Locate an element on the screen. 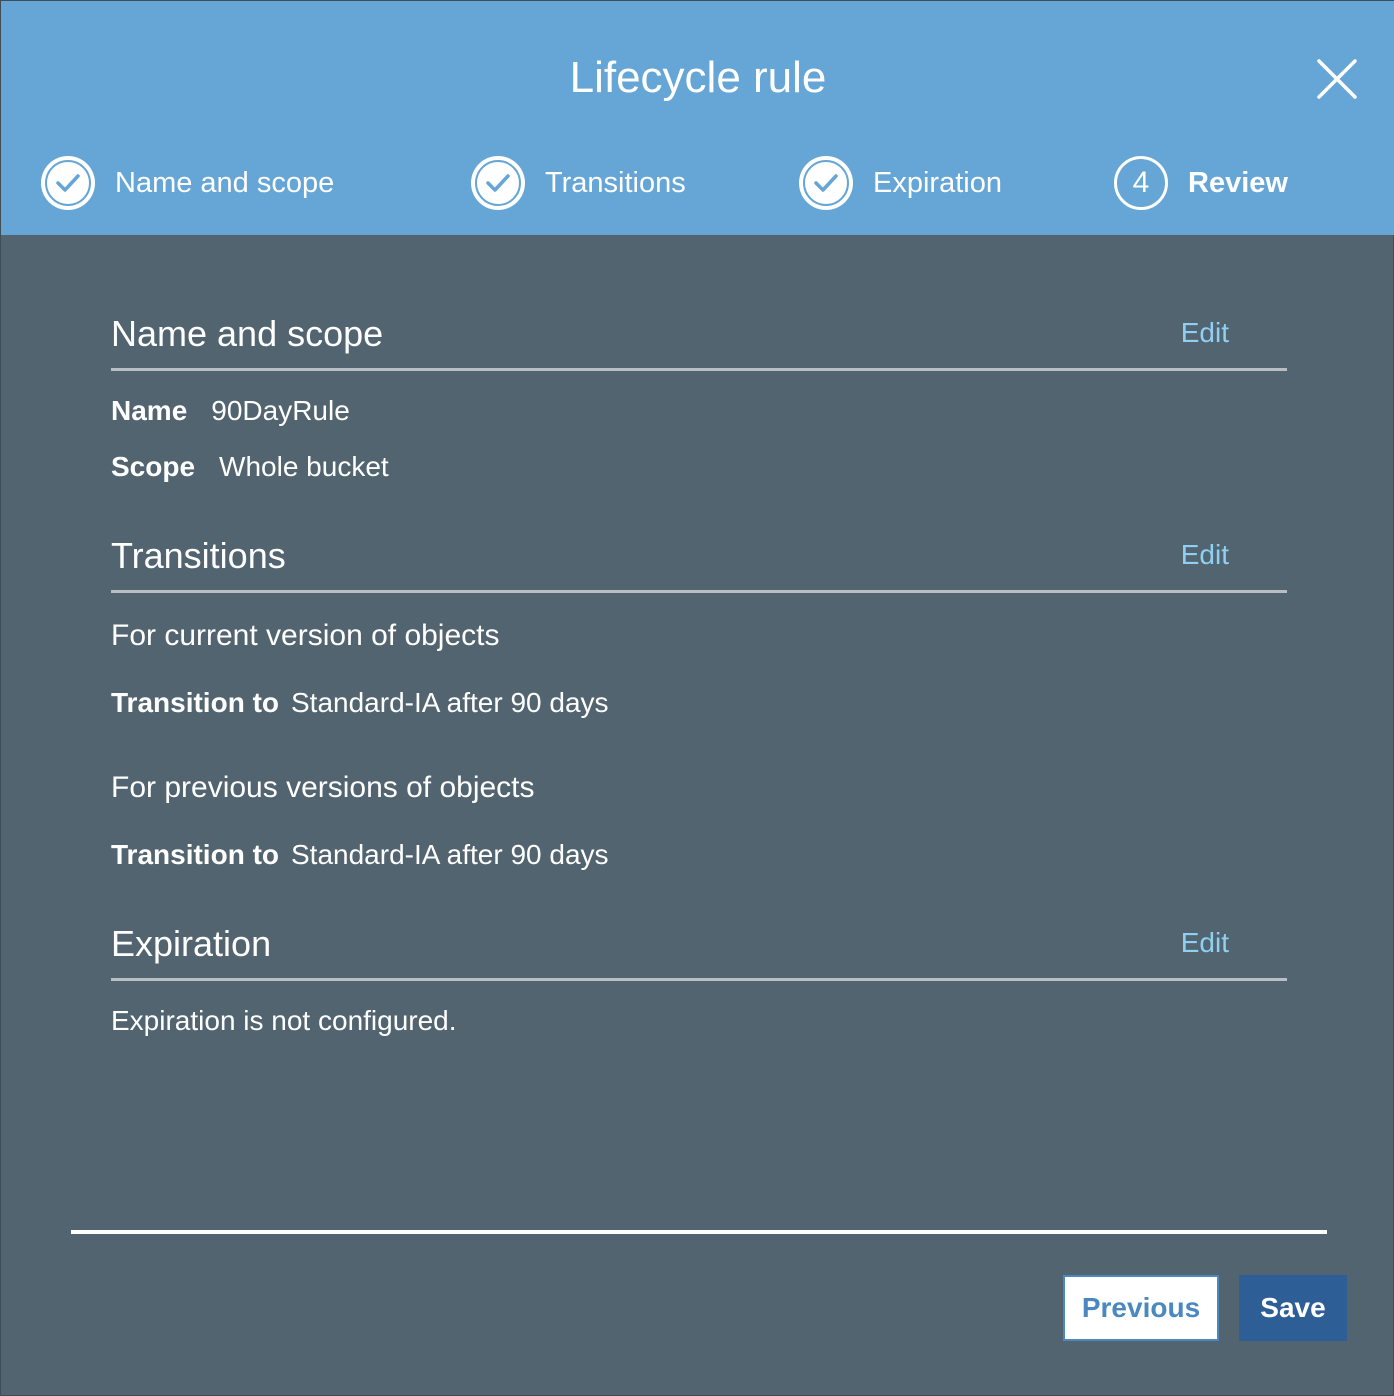 The image size is (1394, 1396). step-expiration: Expiration is located at coordinates (900, 183).